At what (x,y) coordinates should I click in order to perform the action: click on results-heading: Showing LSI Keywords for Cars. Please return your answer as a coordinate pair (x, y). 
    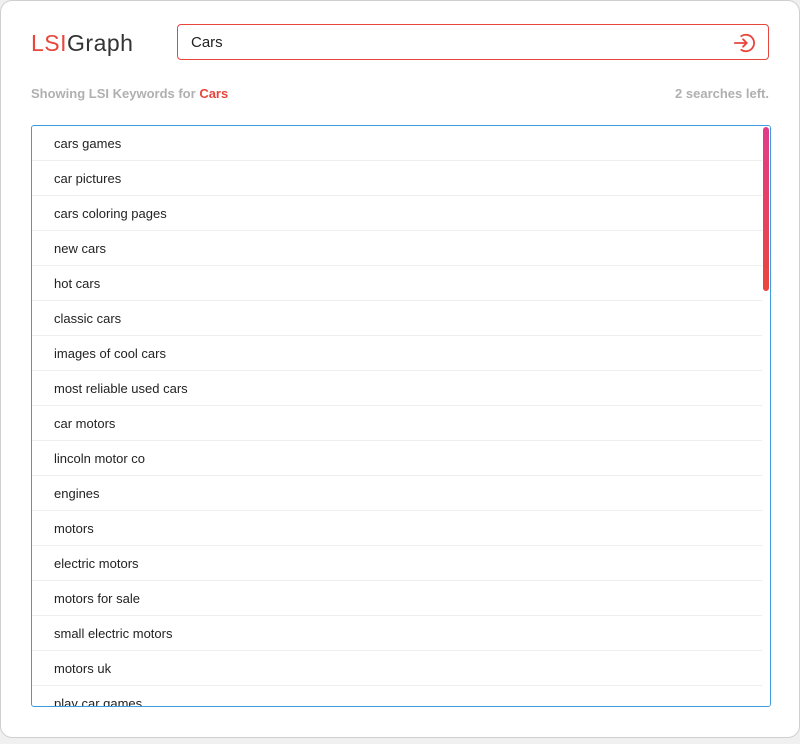
    Looking at the image, I should click on (129, 93).